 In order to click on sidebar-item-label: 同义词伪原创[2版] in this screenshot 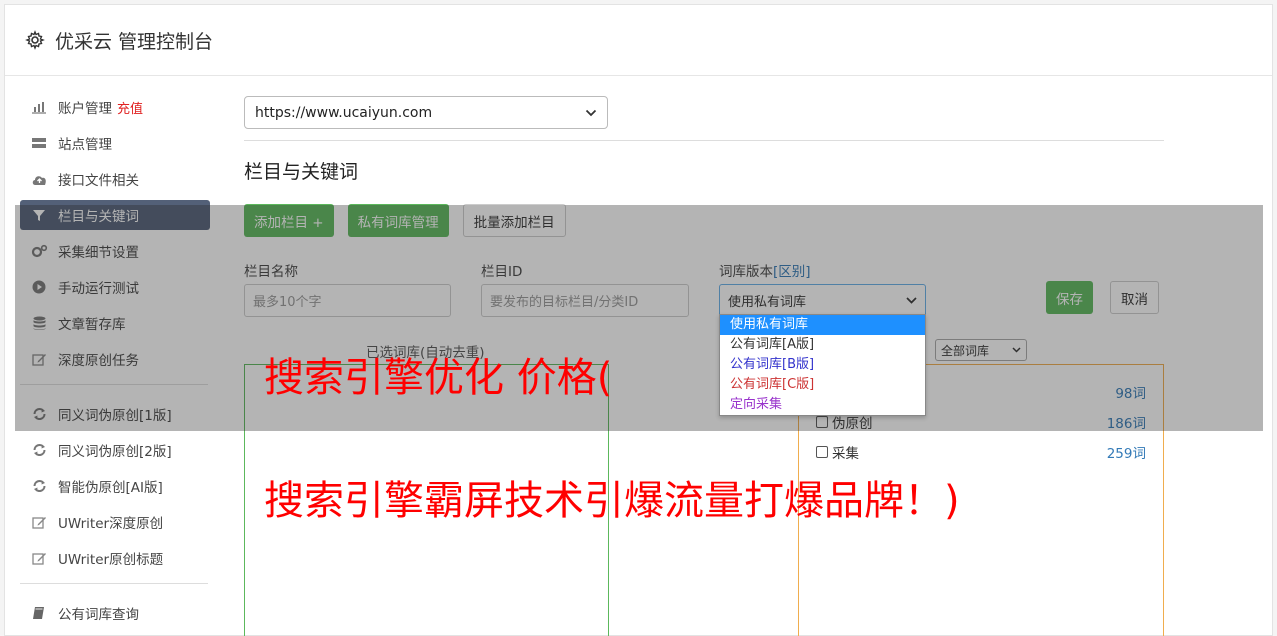, I will do `click(115, 452)`.